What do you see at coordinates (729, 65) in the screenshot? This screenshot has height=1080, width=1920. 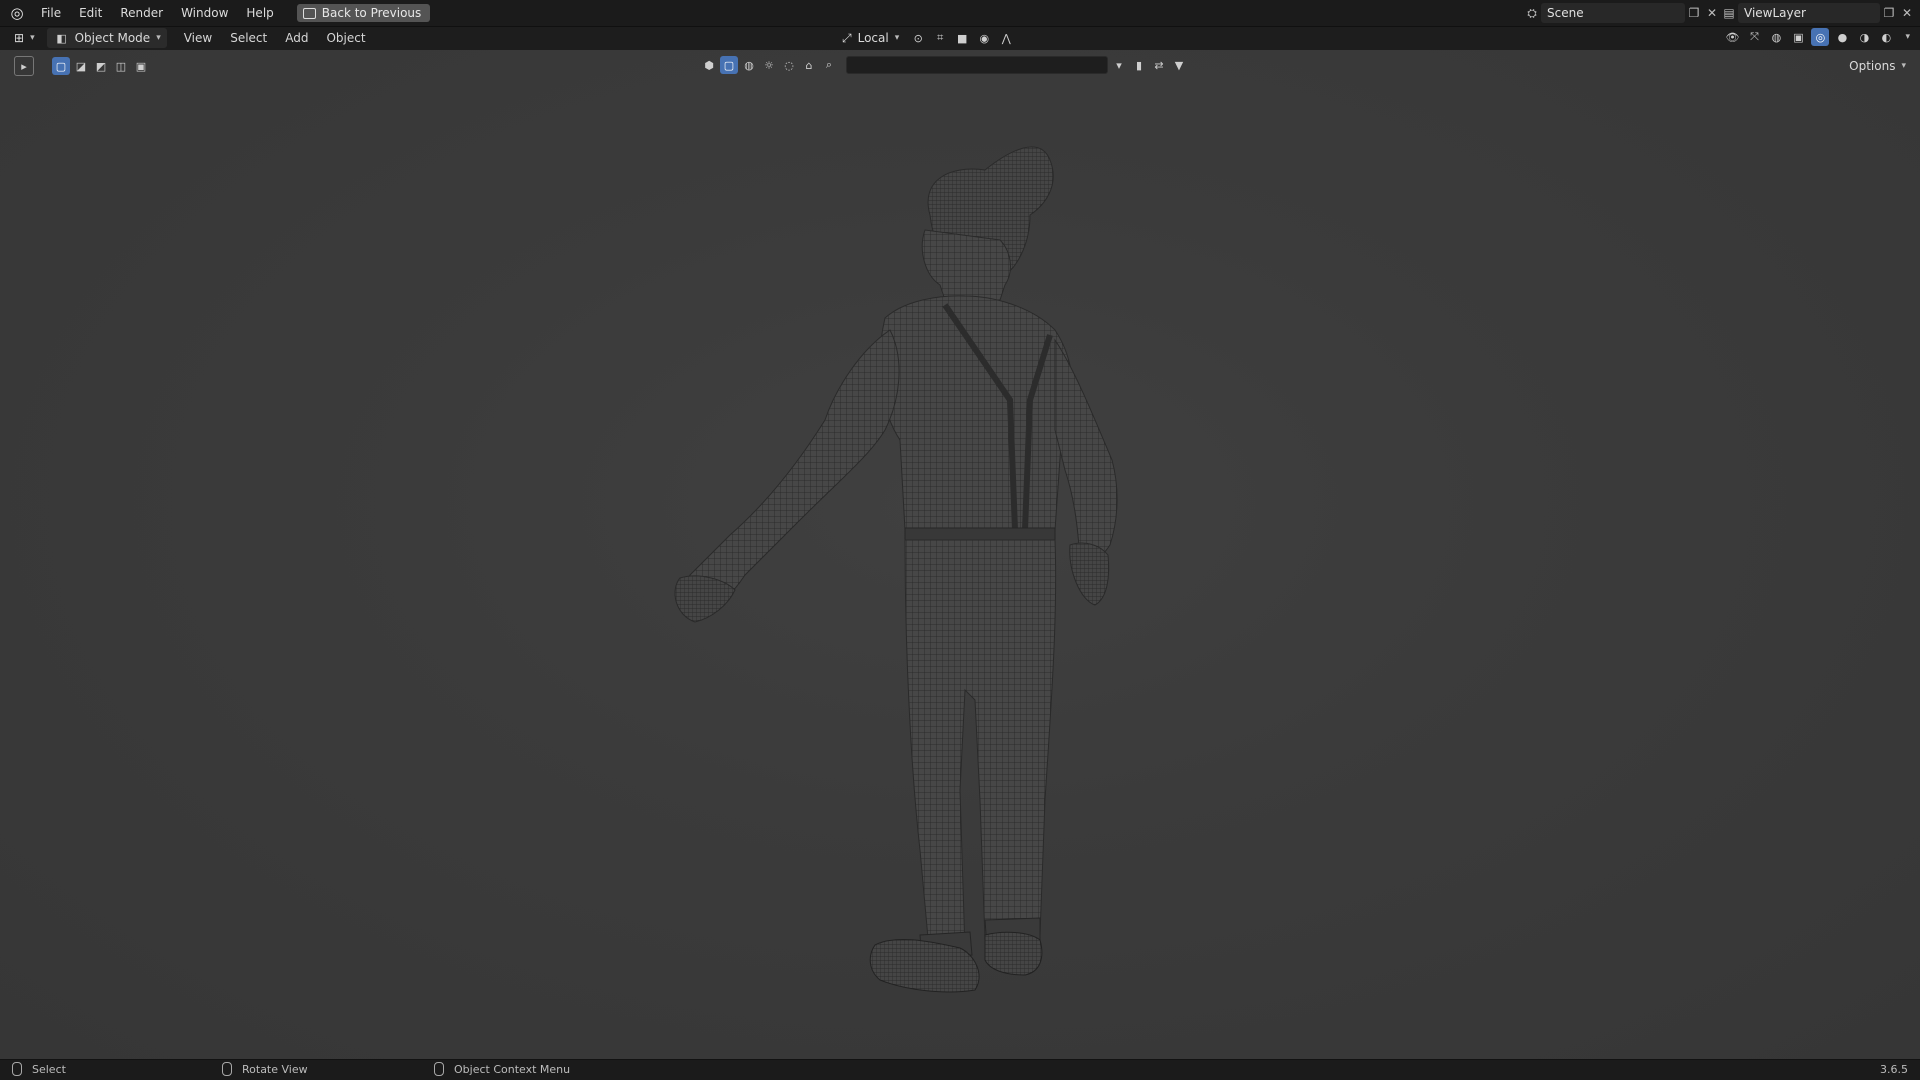 I see `mesh-filter-icon: ▢` at bounding box center [729, 65].